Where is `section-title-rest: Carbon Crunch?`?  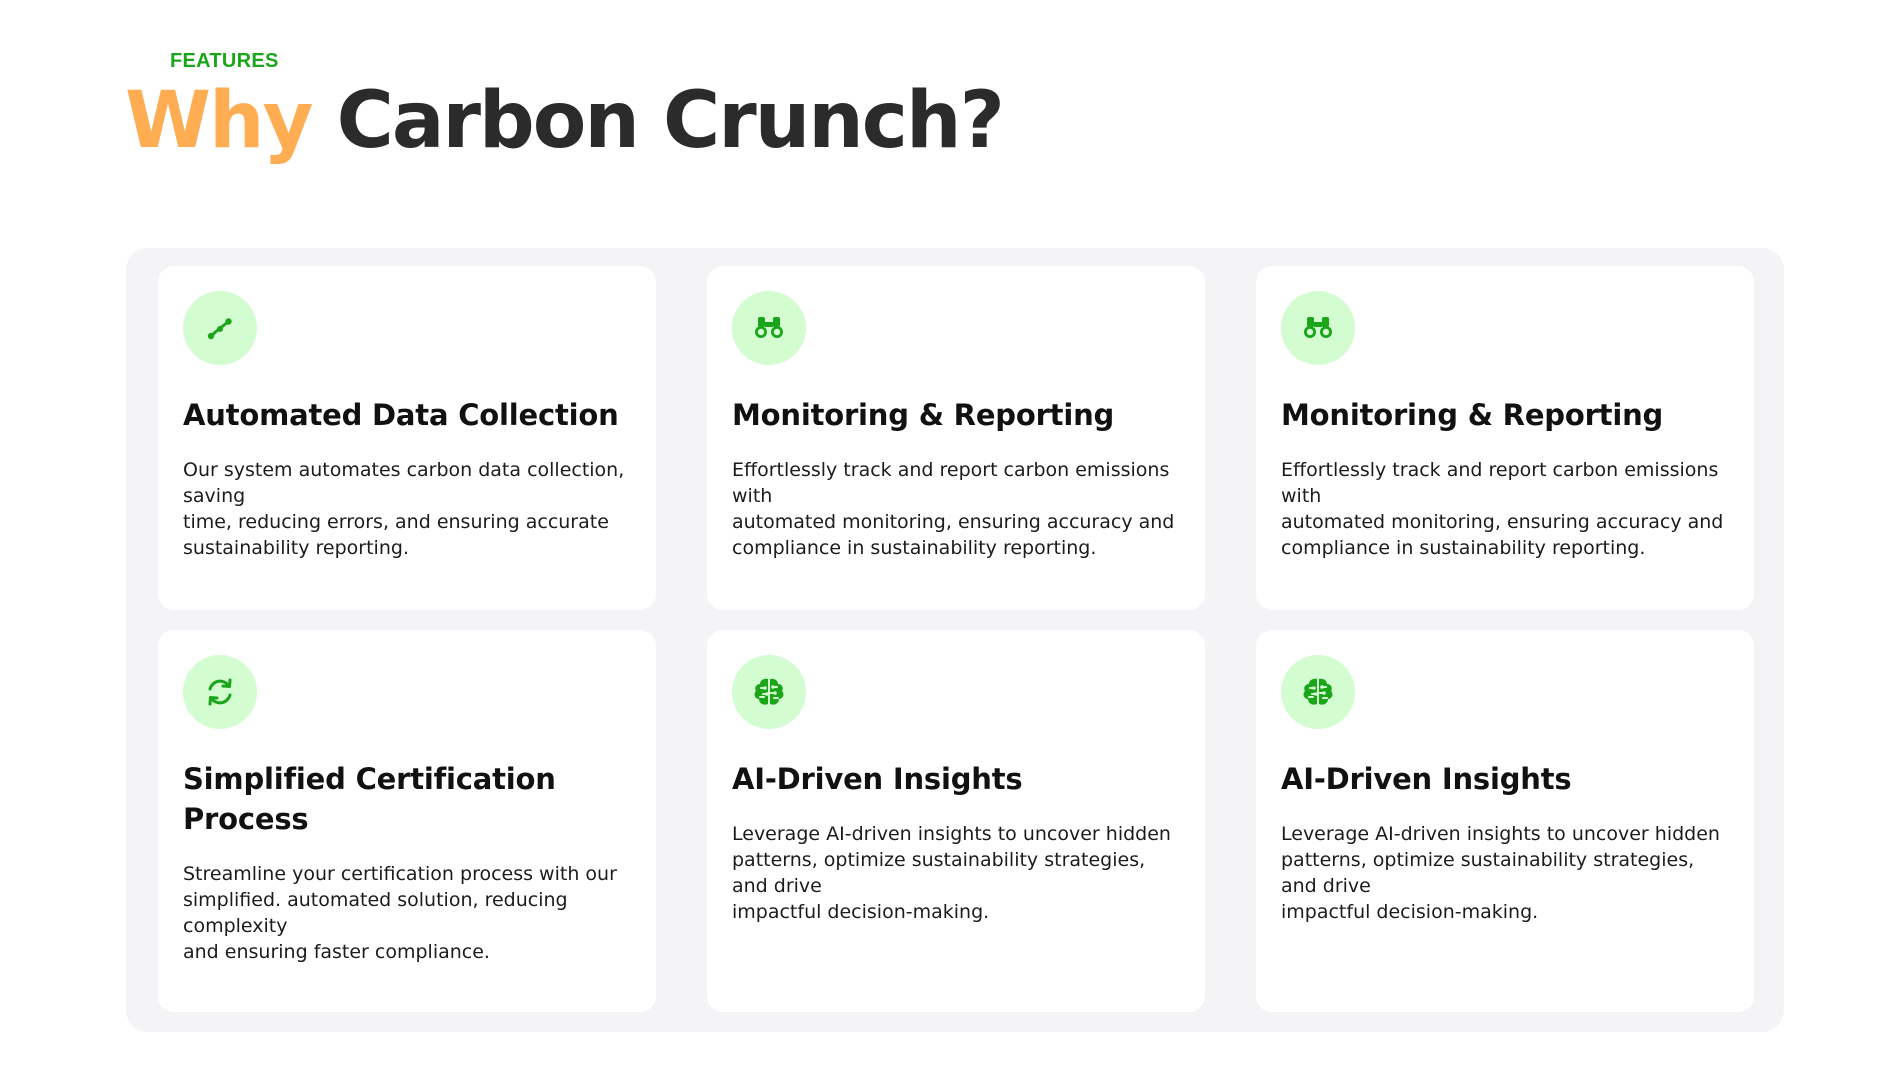
section-title-rest: Carbon Crunch? is located at coordinates (670, 121).